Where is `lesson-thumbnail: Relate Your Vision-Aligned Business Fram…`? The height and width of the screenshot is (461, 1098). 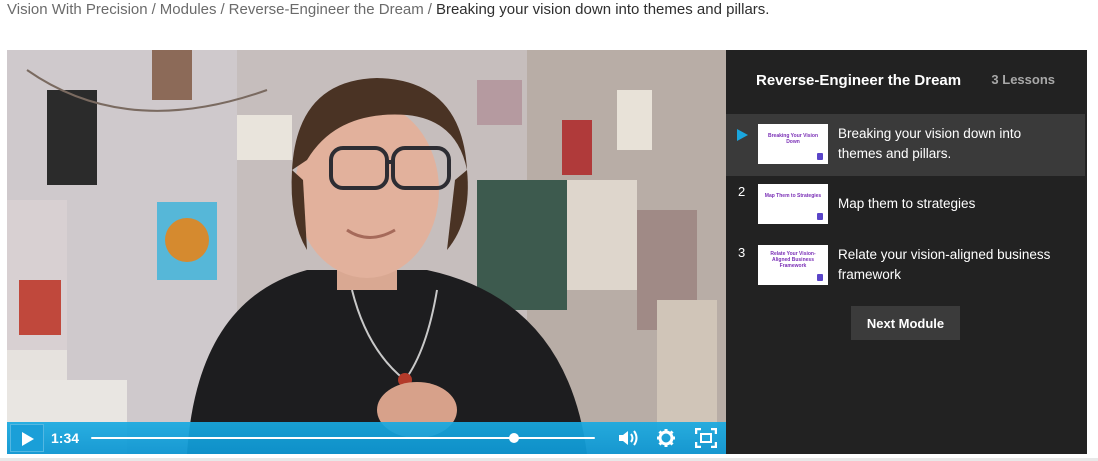
lesson-thumbnail: Relate Your Vision-Aligned Business Fram… is located at coordinates (793, 265).